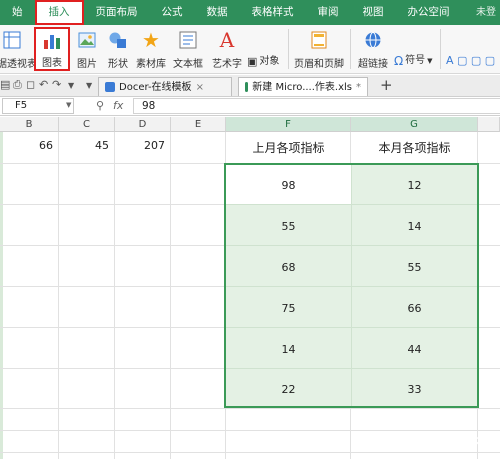 The height and width of the screenshot is (459, 500). What do you see at coordinates (489, 124) in the screenshot?
I see `column-header-h` at bounding box center [489, 124].